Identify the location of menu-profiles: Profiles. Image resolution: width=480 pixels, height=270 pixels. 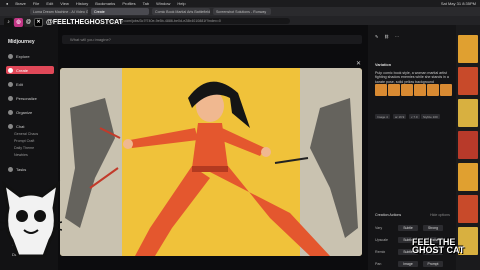
(128, 3).